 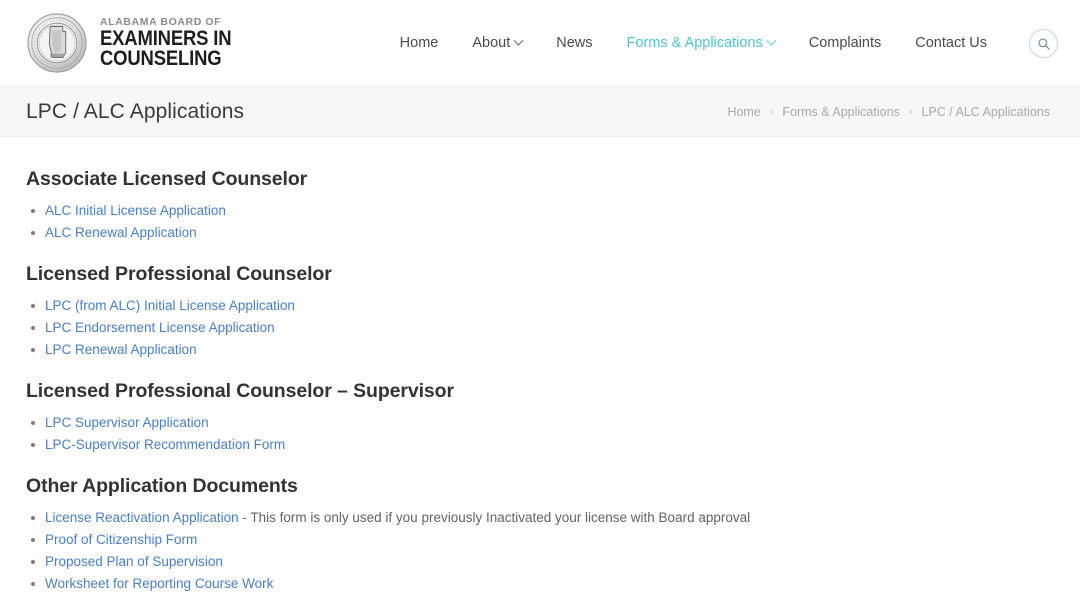 I want to click on section-heading: Other Application Documents, so click(x=162, y=486).